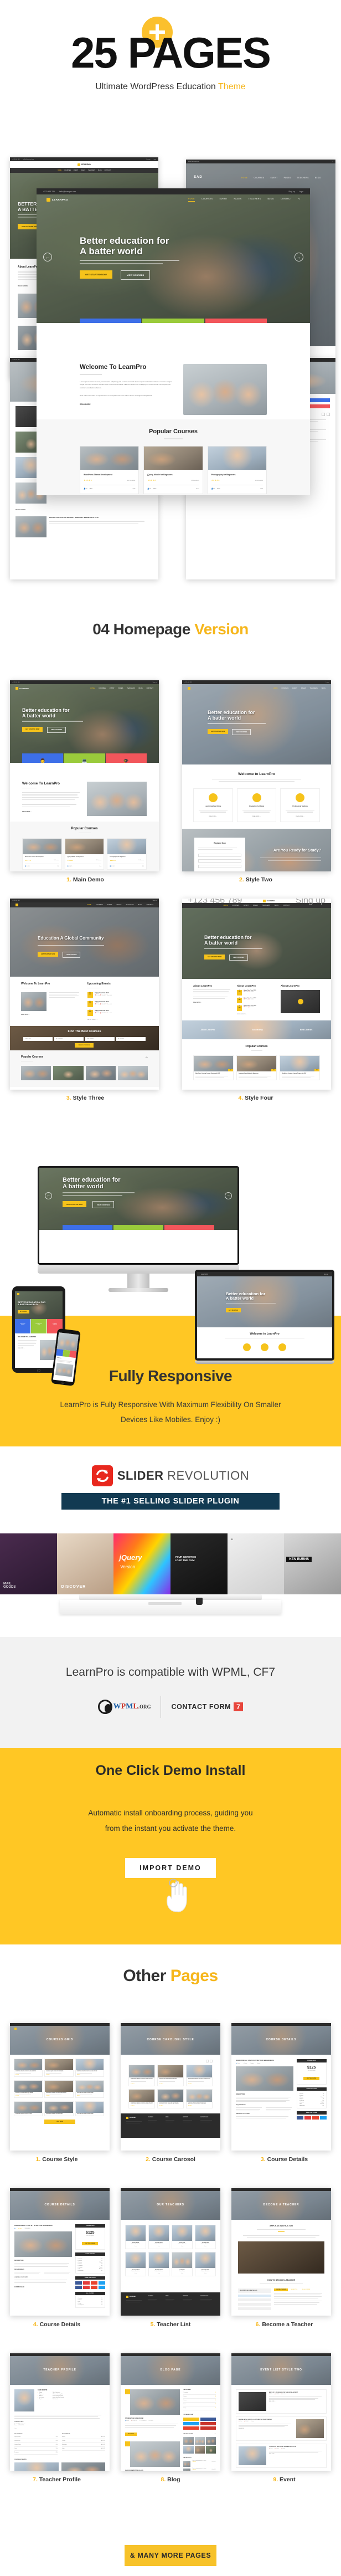 This screenshot has height=2576, width=341. Describe the element at coordinates (86, 164) in the screenshot. I see `mockup-brand: EDUREAD` at that location.